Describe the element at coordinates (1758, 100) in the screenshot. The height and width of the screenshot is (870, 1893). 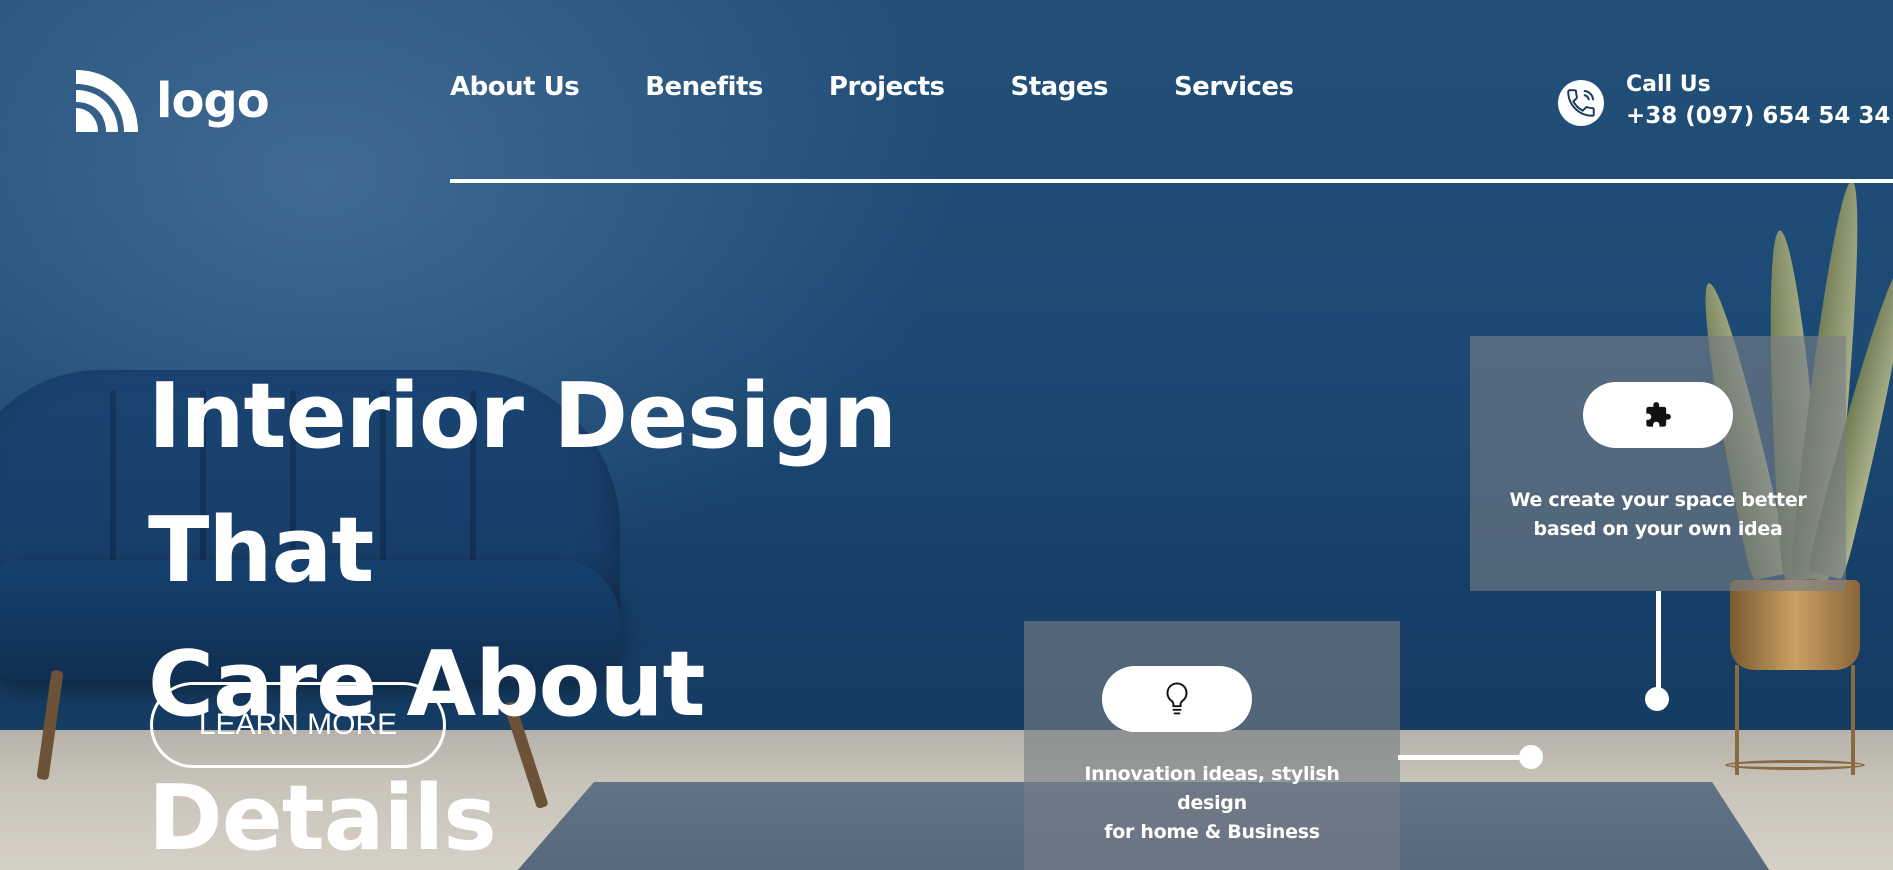
I see `call-info: Call Us +38 (097) 654 54 34` at that location.